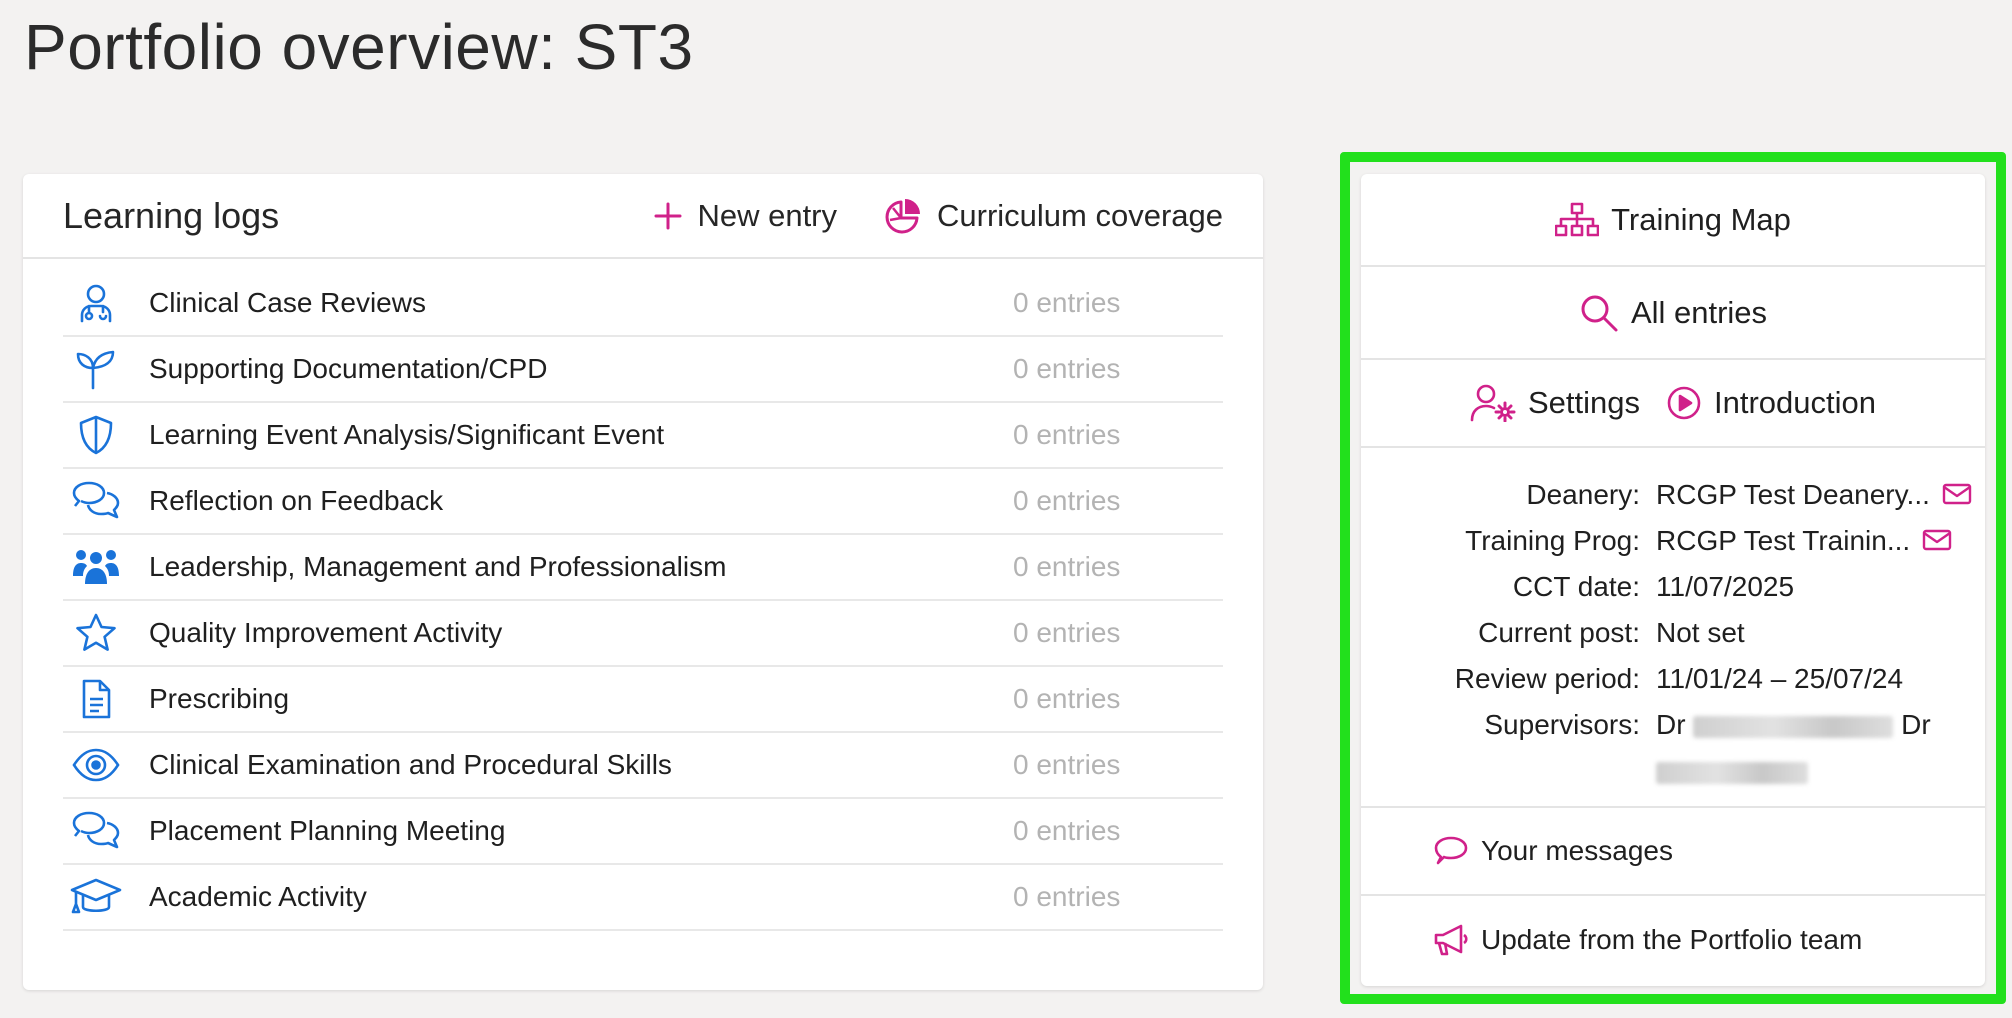 The width and height of the screenshot is (2012, 1018). I want to click on current-post-value: Not set, so click(1700, 632).